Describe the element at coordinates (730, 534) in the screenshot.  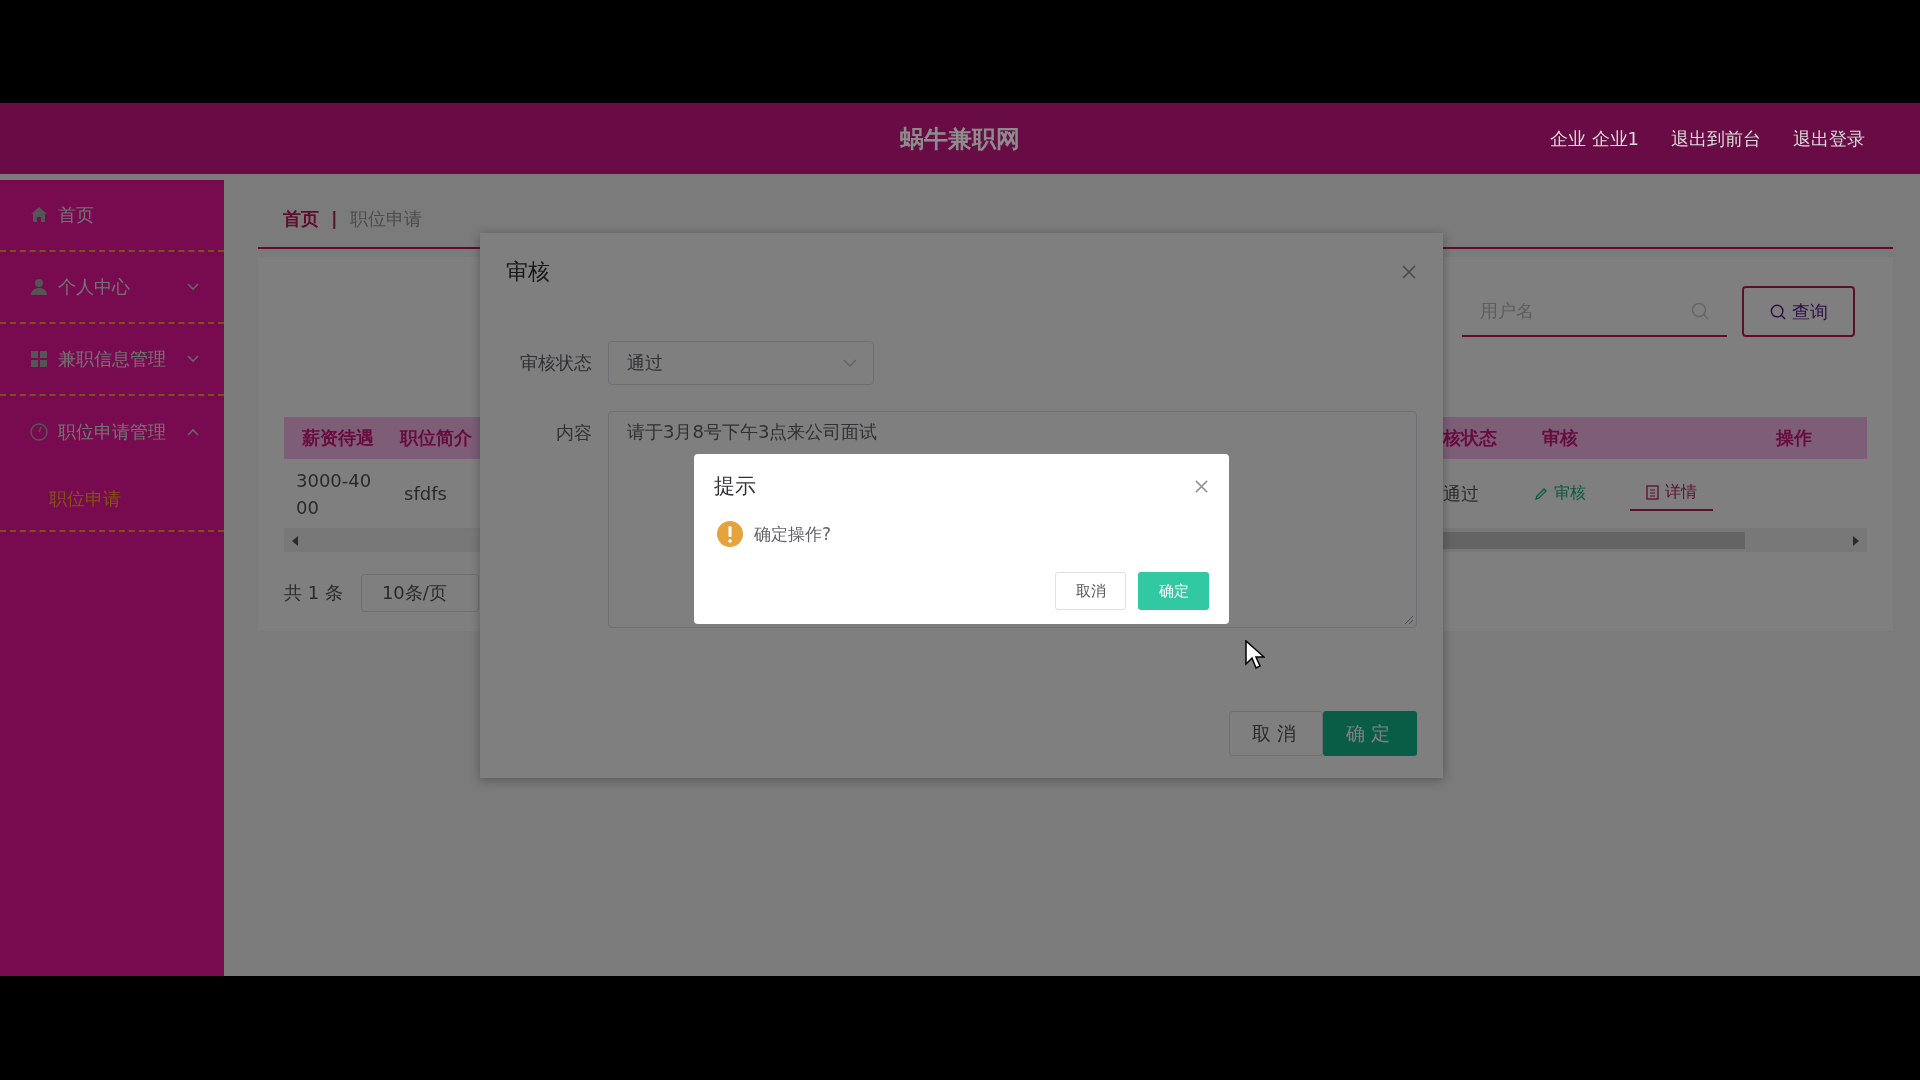
I see `warning-icon` at that location.